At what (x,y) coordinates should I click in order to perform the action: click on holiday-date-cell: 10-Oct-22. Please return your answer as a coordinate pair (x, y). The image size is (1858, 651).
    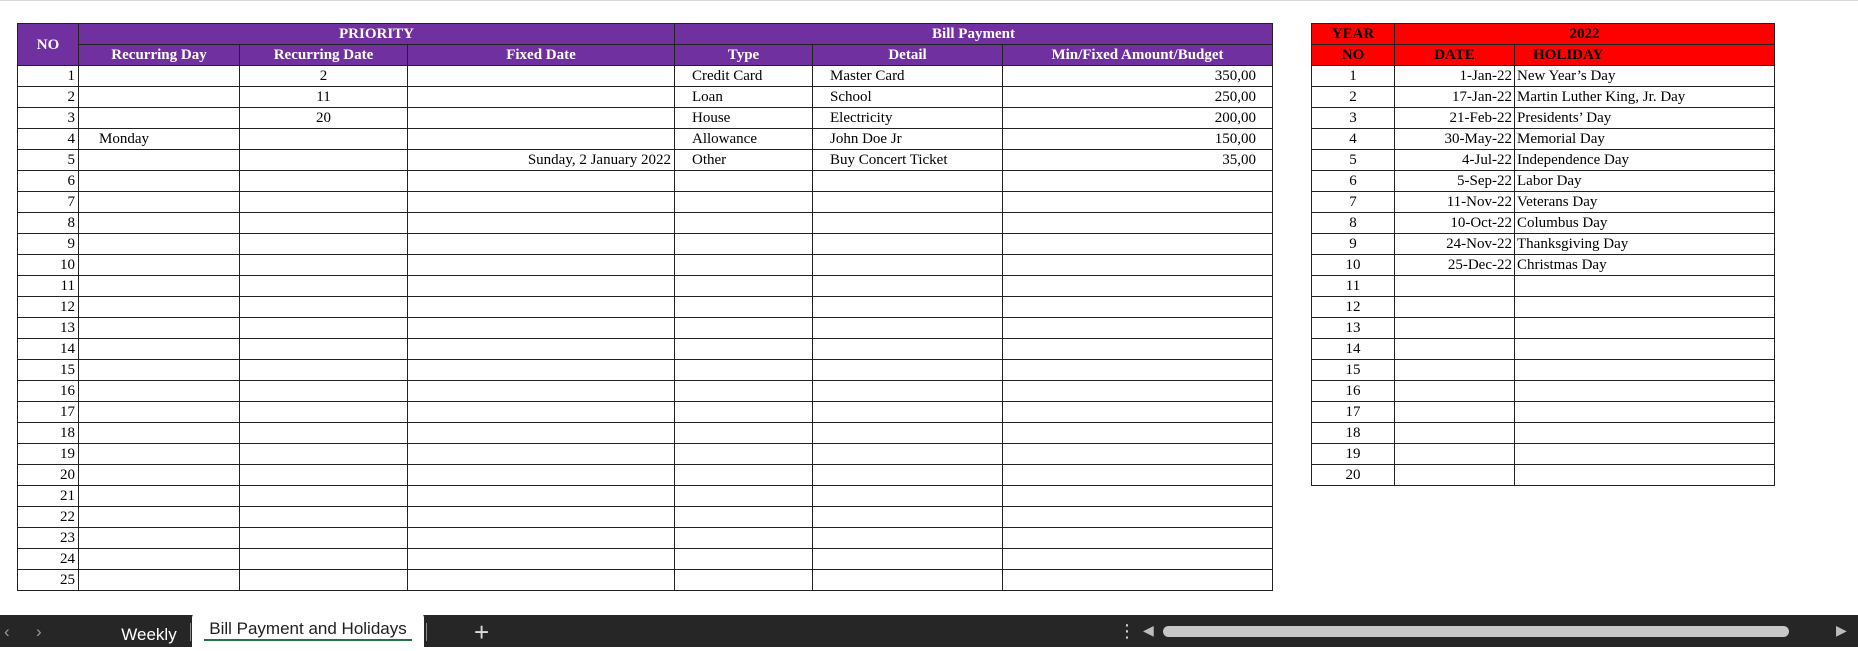
    Looking at the image, I should click on (1454, 223).